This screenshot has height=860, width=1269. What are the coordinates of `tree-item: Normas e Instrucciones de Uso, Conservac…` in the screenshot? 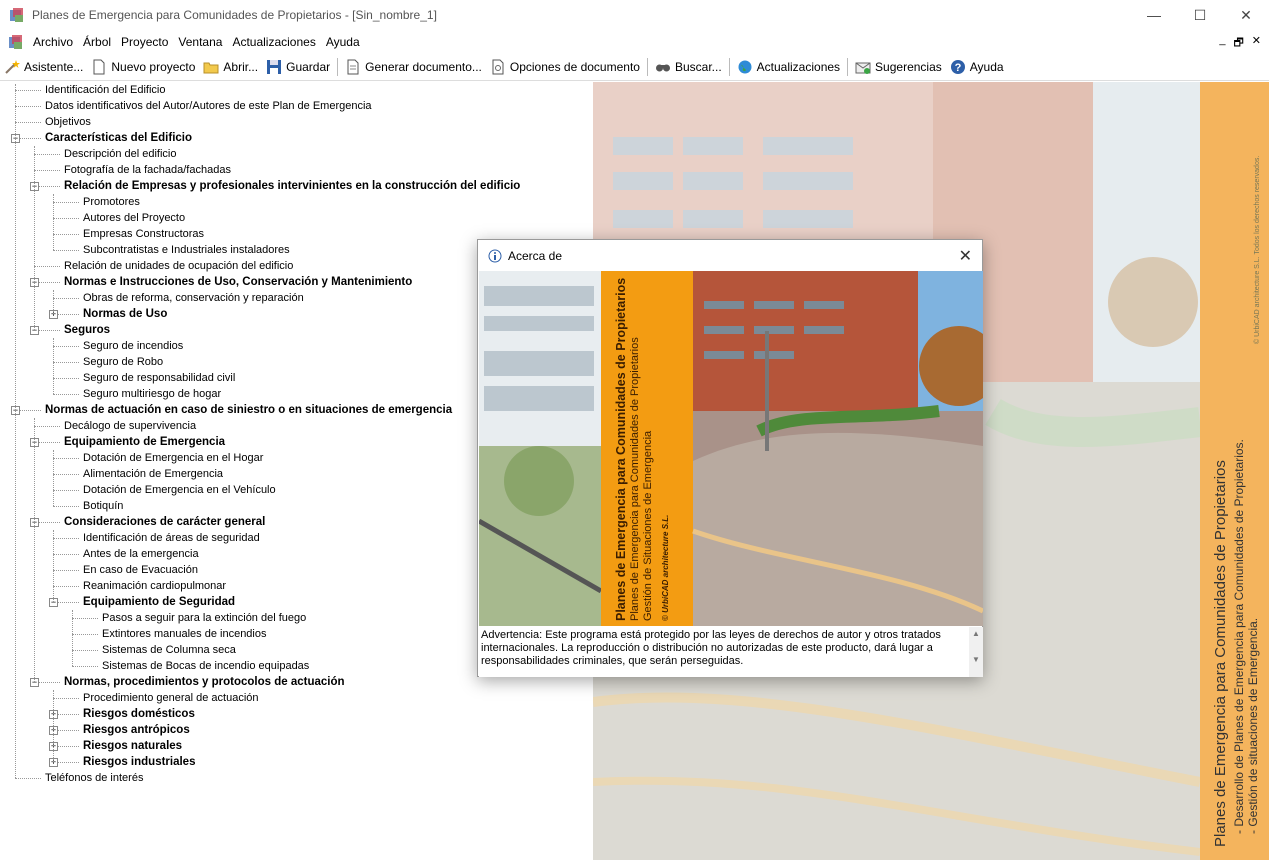 It's located at (238, 282).